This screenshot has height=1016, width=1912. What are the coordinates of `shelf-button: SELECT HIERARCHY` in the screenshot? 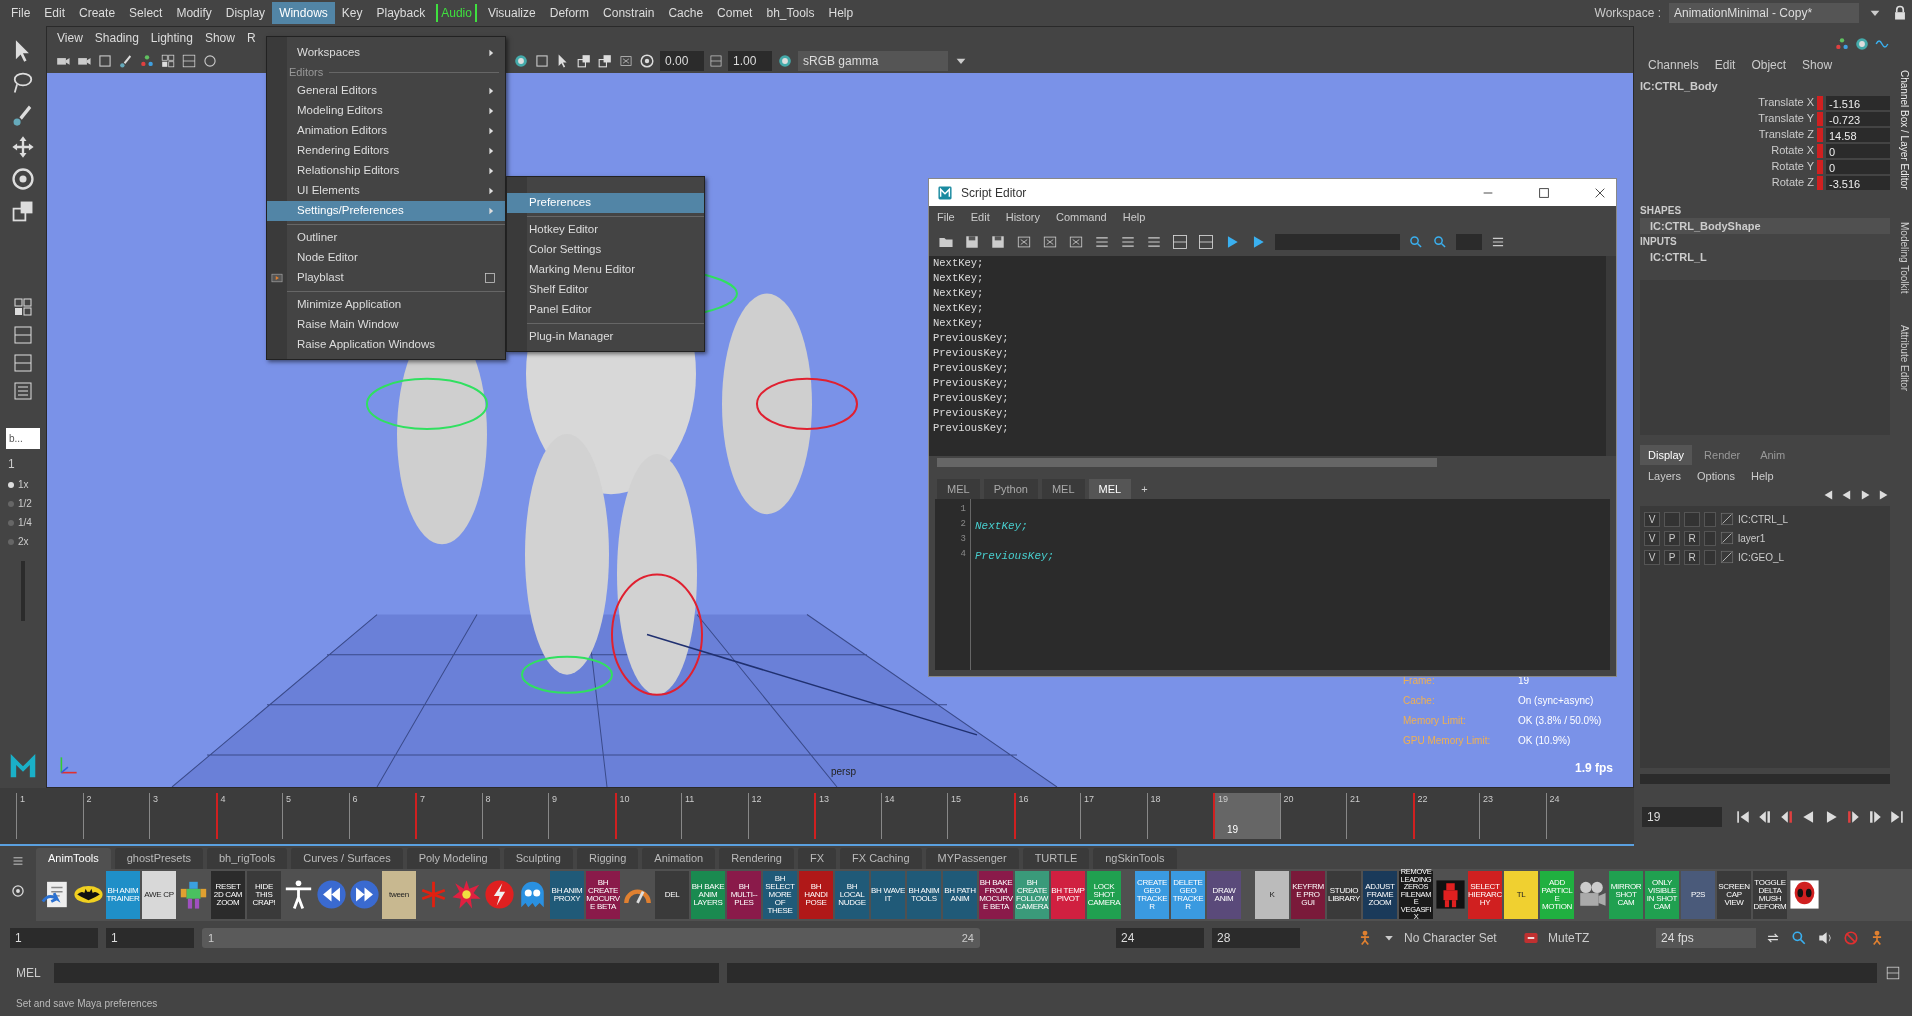 It's located at (1485, 894).